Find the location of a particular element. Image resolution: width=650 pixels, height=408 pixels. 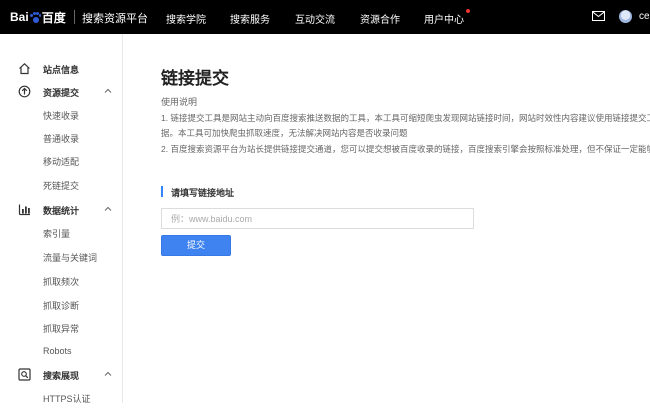

sidebar-item-label: Robots is located at coordinates (57, 351).